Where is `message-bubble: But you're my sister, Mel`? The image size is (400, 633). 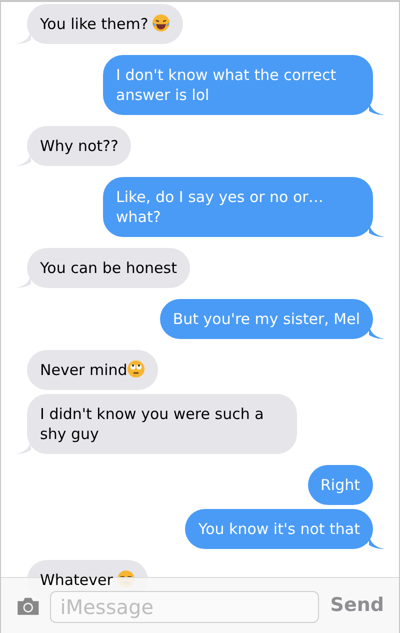
message-bubble: But you're my sister, Mel is located at coordinates (266, 319).